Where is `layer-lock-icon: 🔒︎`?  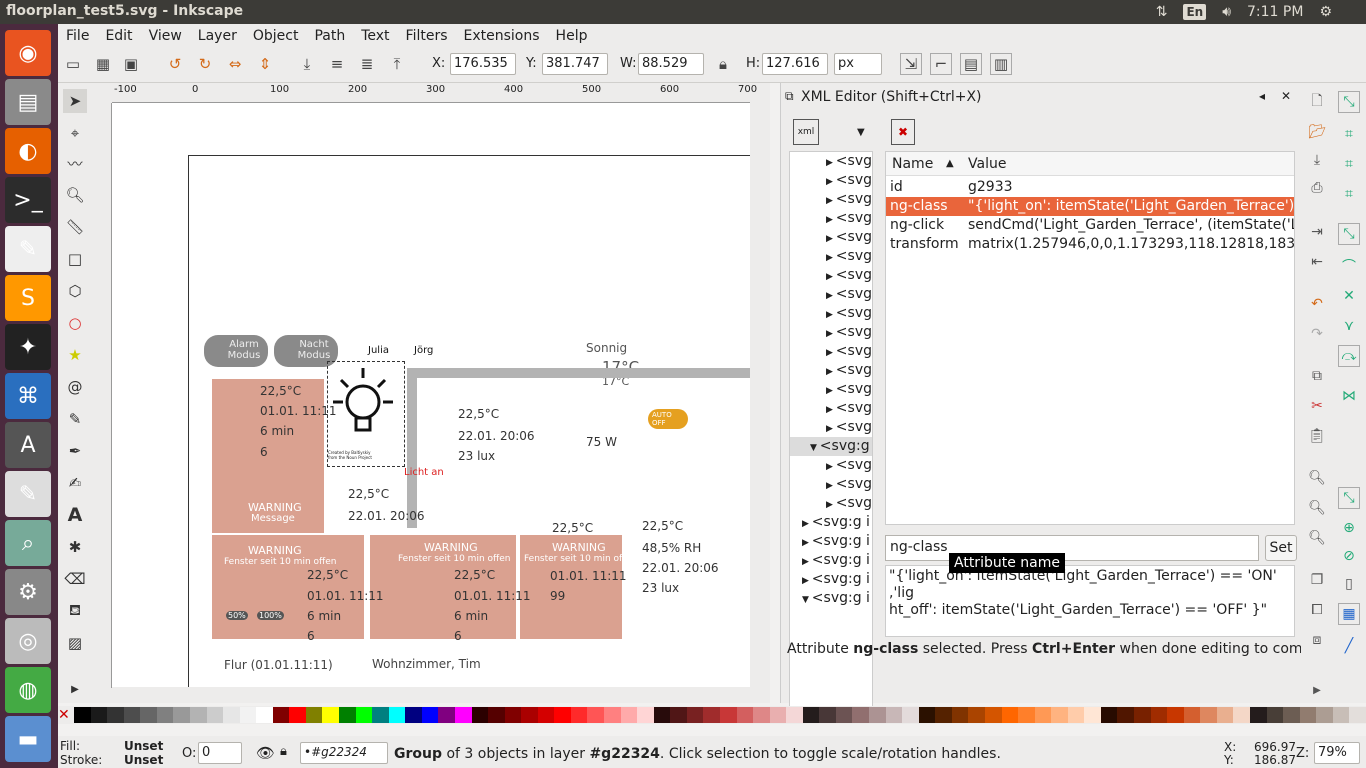 layer-lock-icon: 🔒︎ is located at coordinates (283, 751).